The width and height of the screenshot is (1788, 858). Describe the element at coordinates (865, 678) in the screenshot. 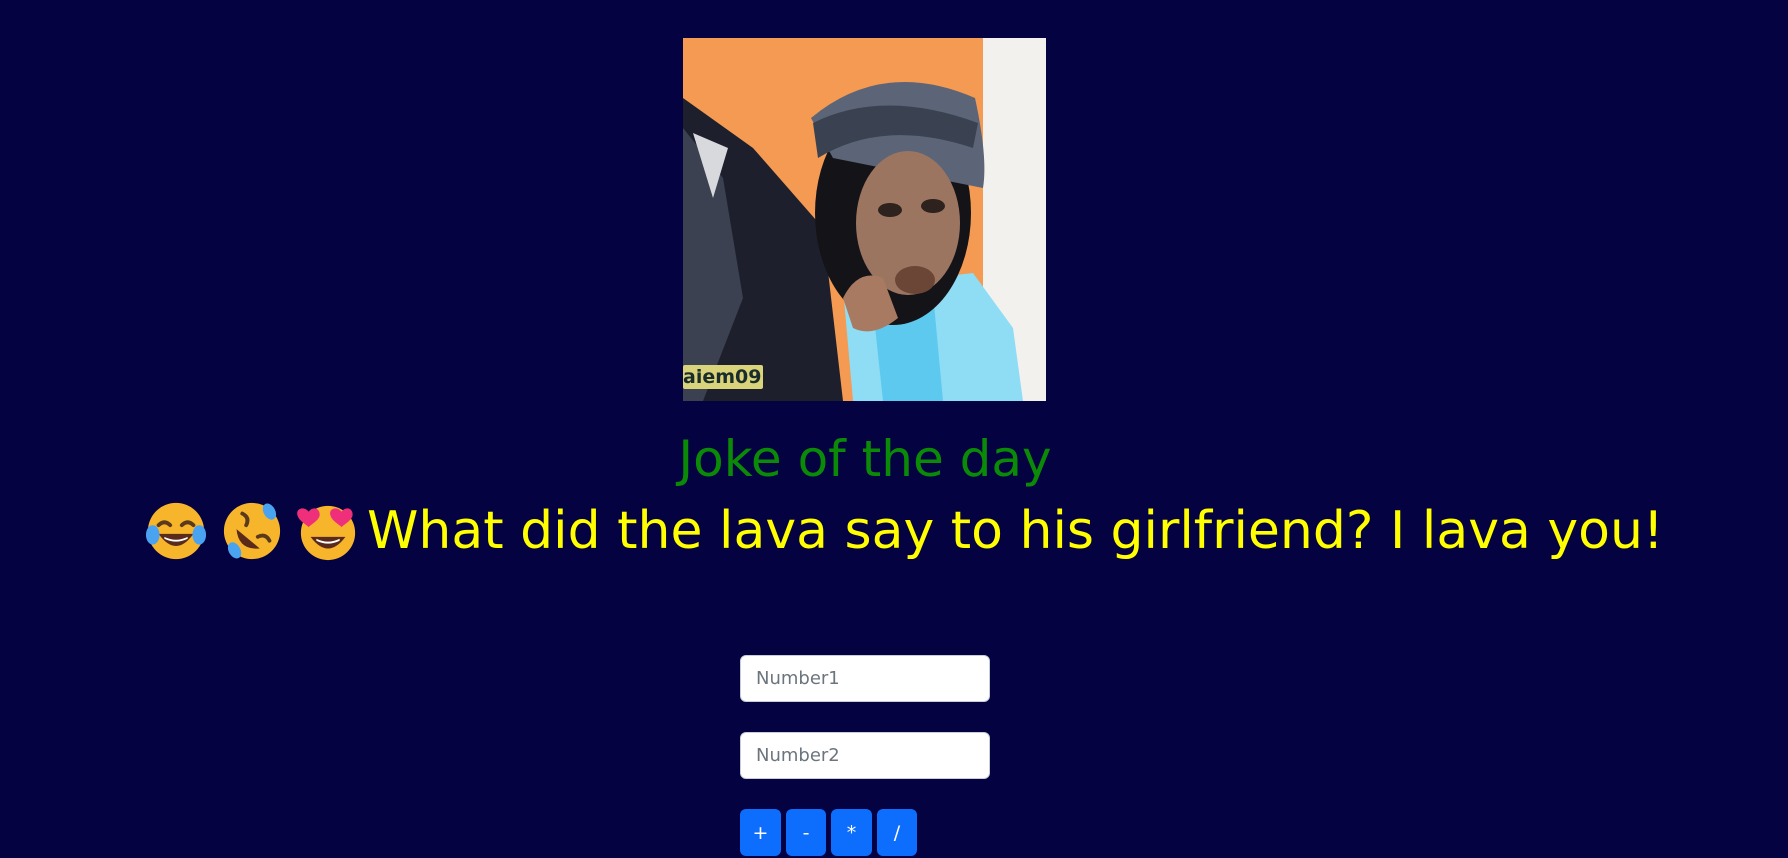

I see `number1-input` at that location.